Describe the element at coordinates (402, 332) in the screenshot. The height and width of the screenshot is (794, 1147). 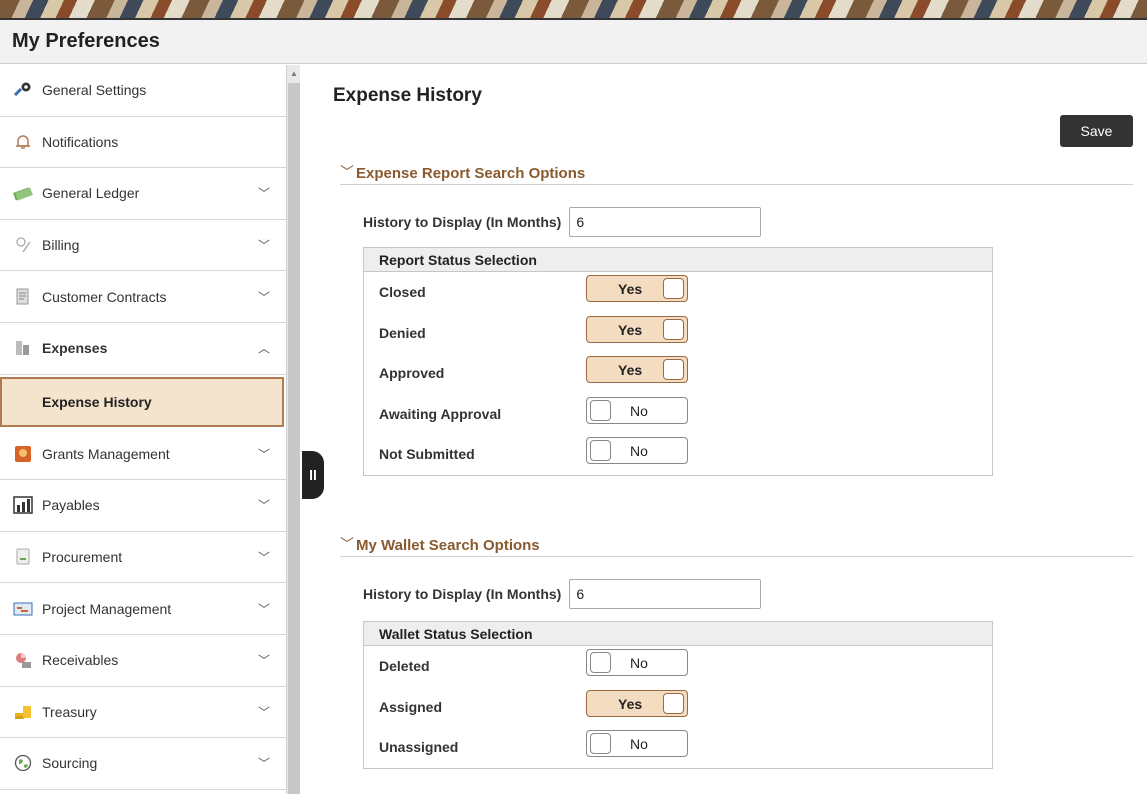
I see `status-label: Denied` at that location.